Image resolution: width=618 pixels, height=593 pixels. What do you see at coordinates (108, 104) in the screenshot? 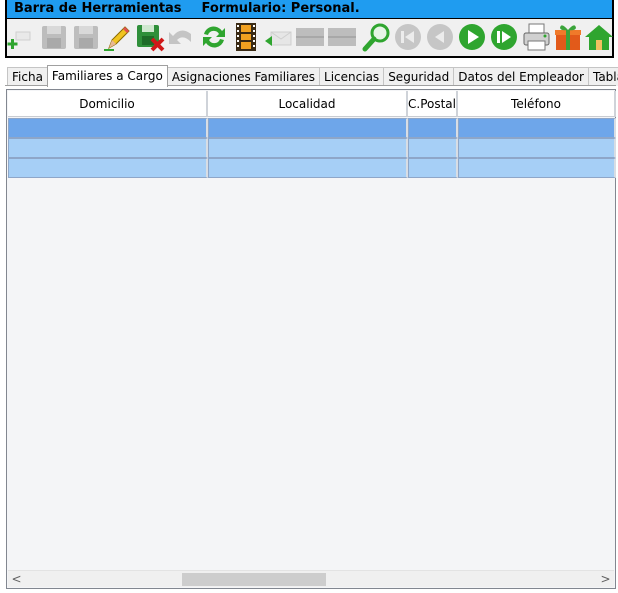
I see `column-header-domicilio: Domicilio` at bounding box center [108, 104].